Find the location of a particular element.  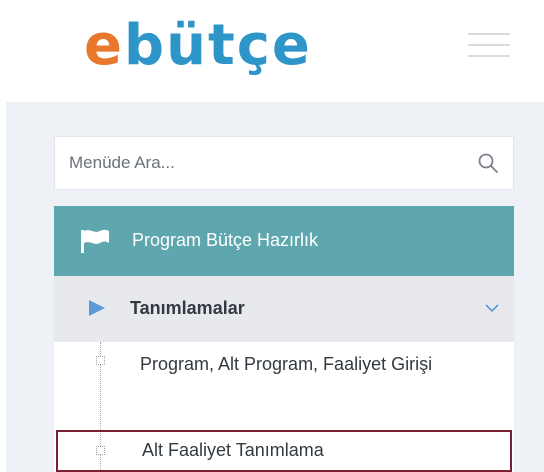

logo-part-butce: bütçe is located at coordinates (217, 45).